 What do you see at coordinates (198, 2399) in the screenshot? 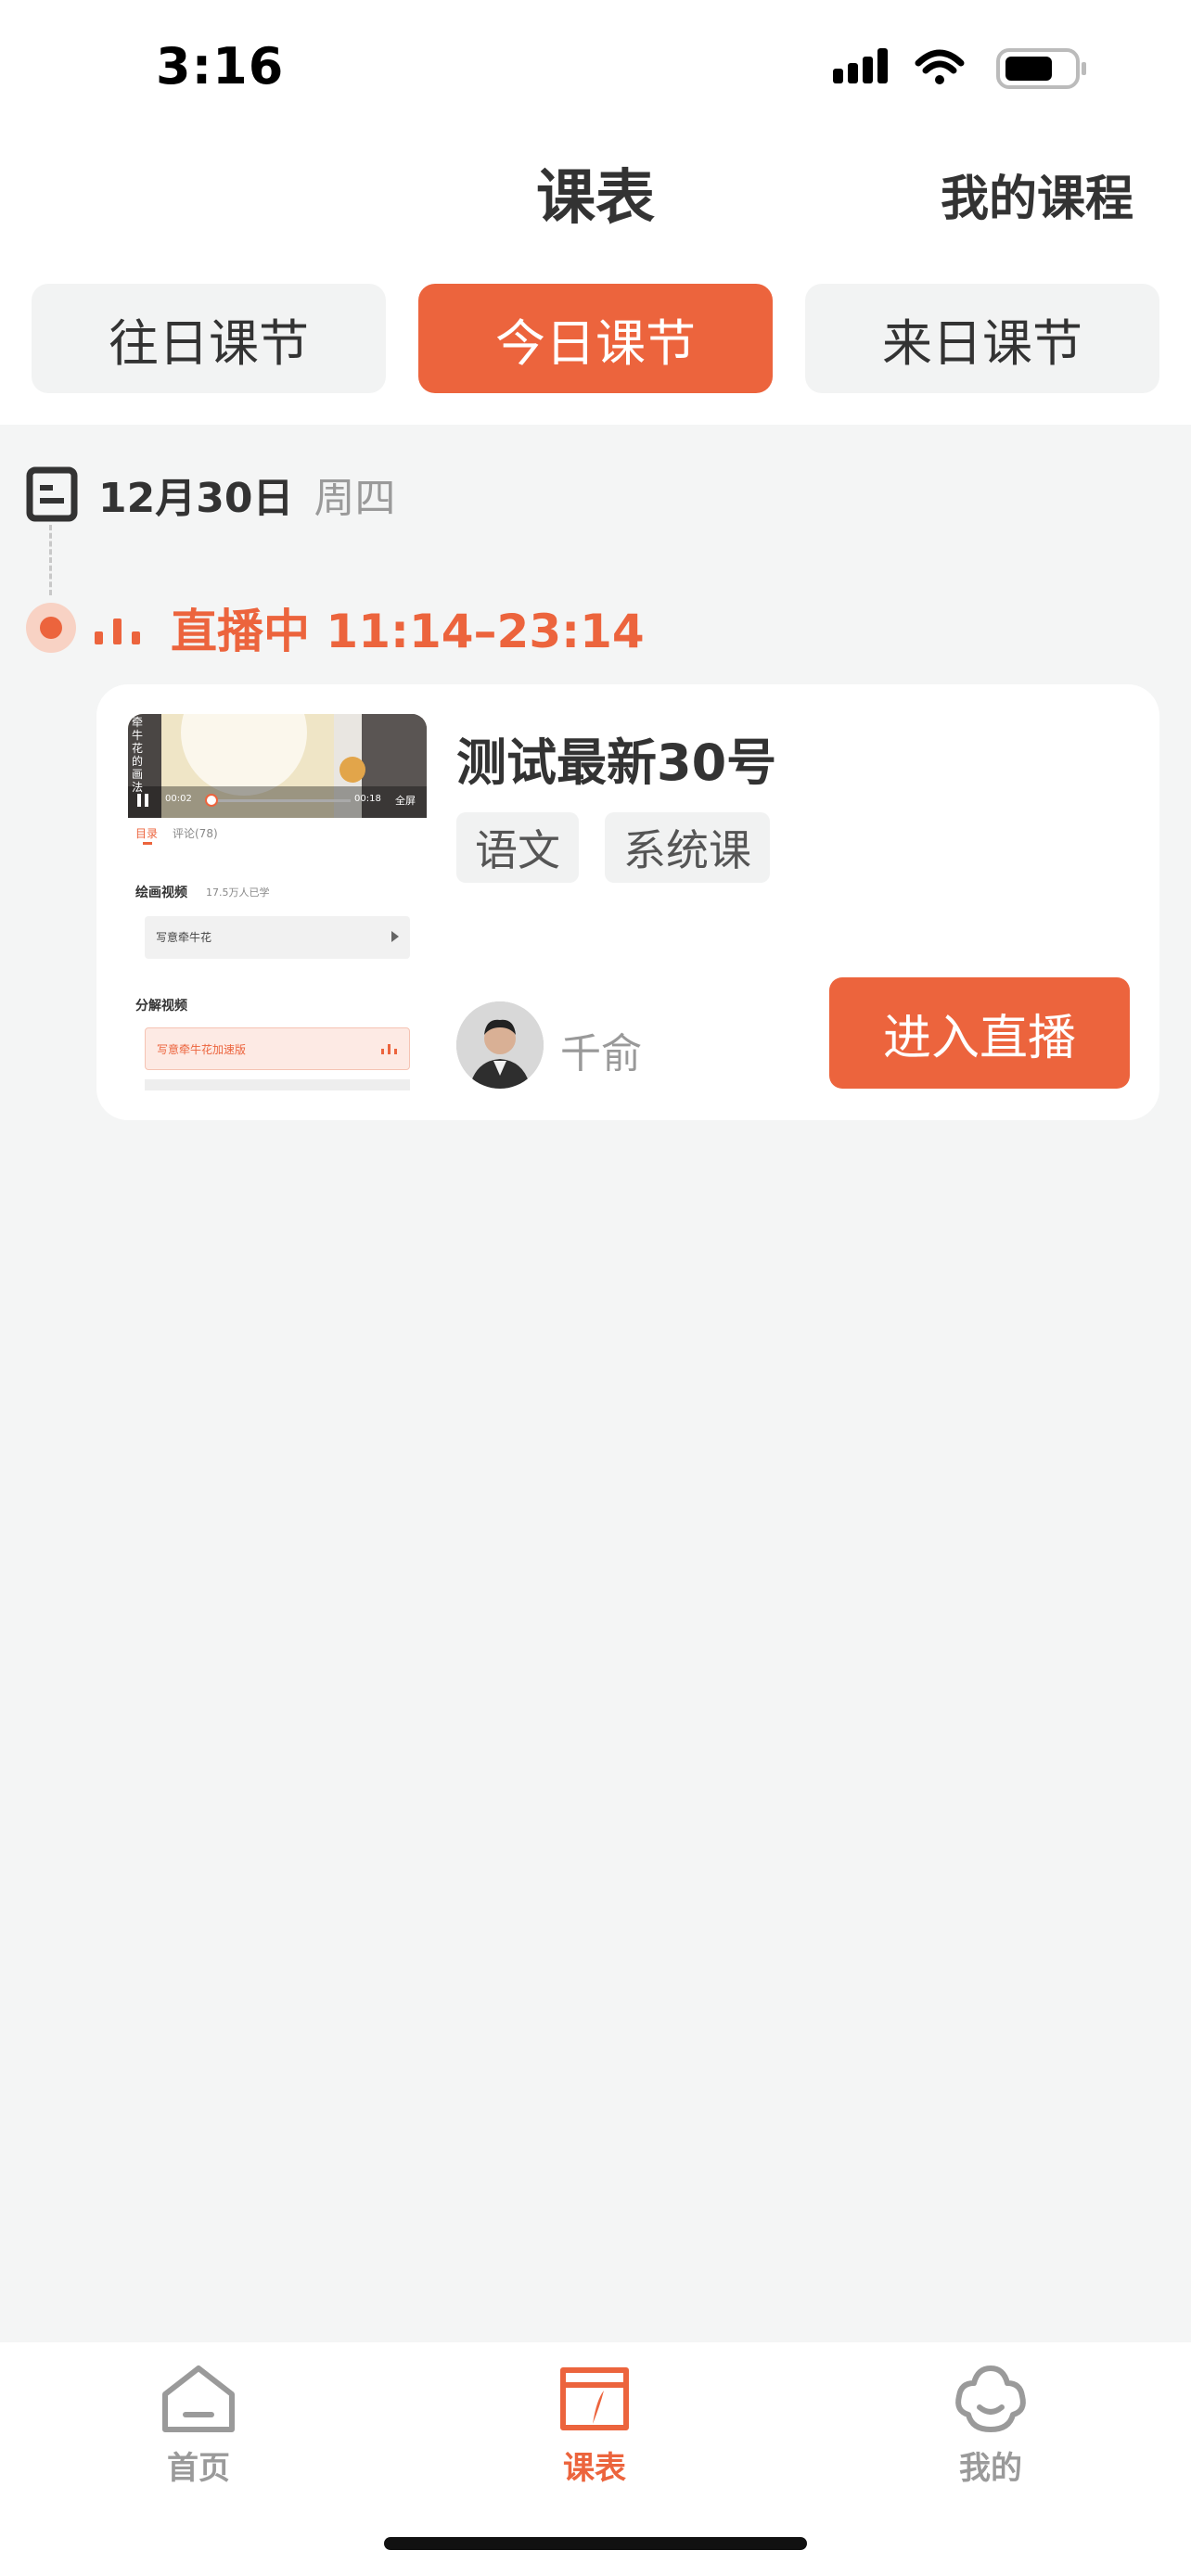
I see `home-icon` at bounding box center [198, 2399].